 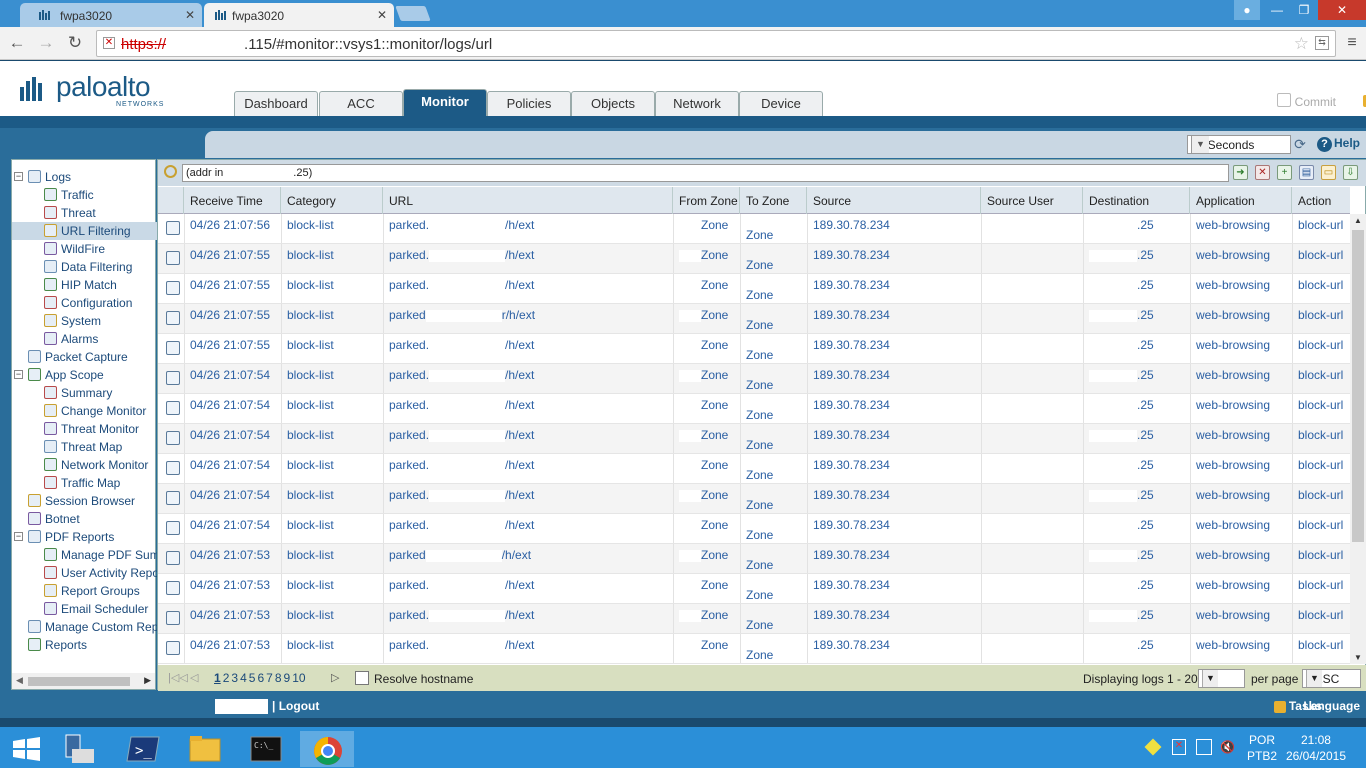 I want to click on input-language: POR PTB2, so click(x=1262, y=748).